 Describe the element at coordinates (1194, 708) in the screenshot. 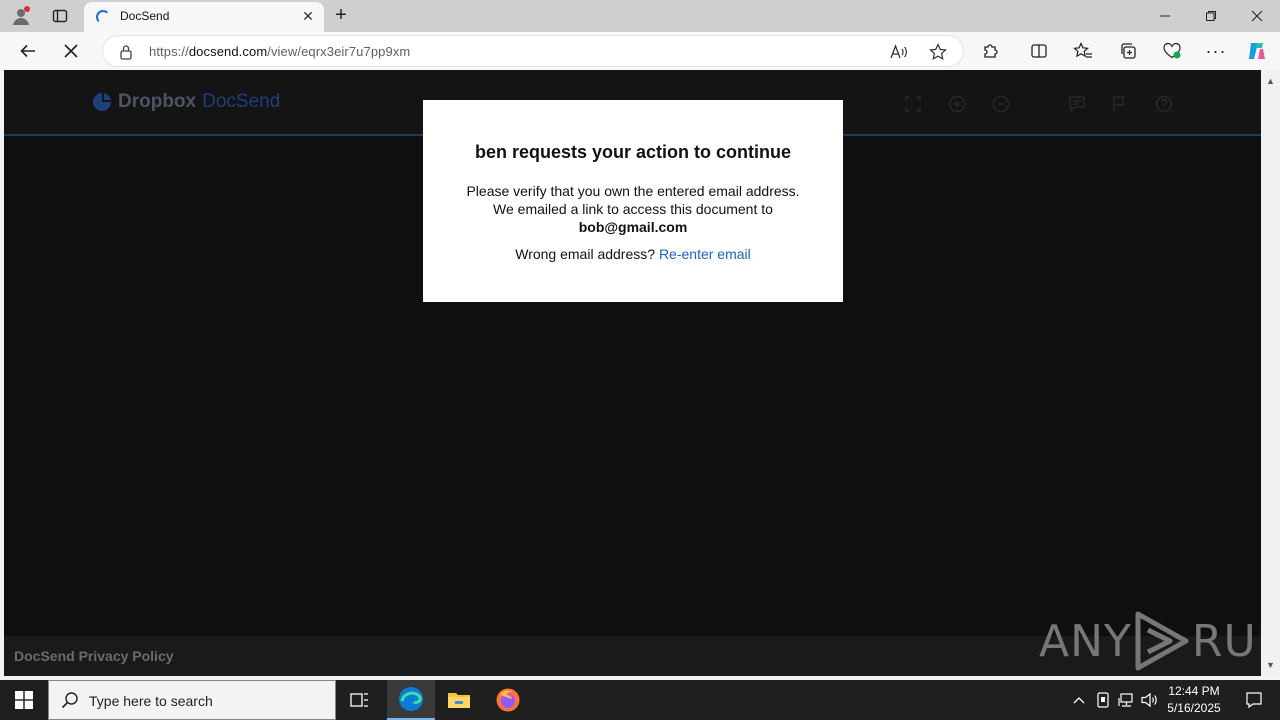

I see `clock-date: 5/16/2025` at that location.